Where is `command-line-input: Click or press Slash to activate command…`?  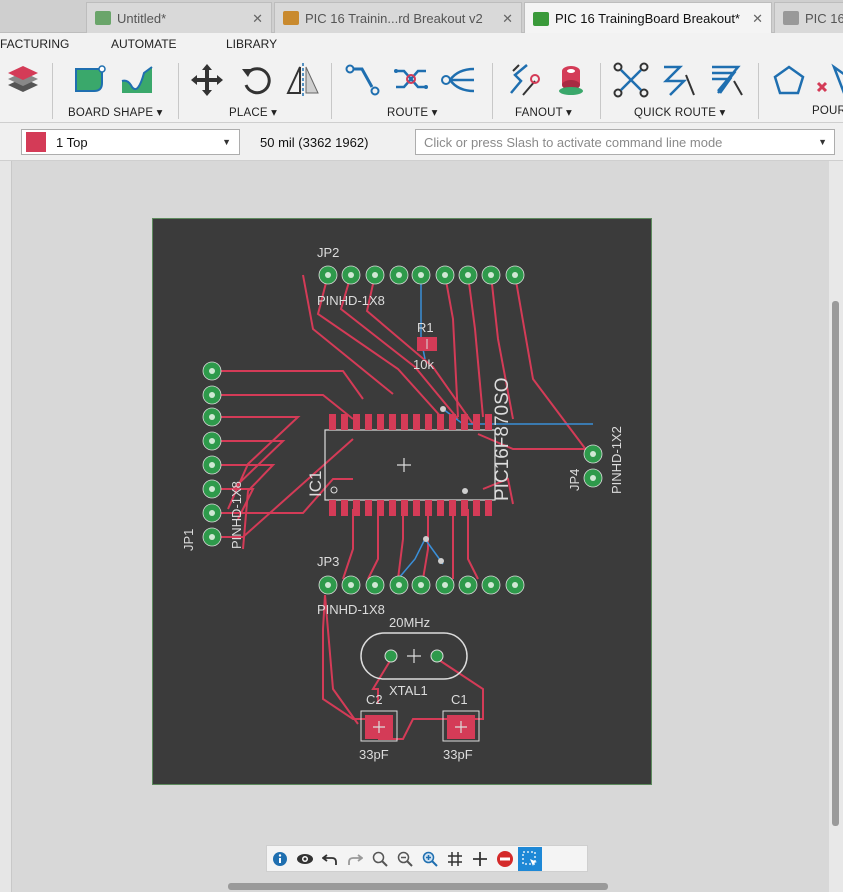
command-line-input: Click or press Slash to activate command… is located at coordinates (625, 142).